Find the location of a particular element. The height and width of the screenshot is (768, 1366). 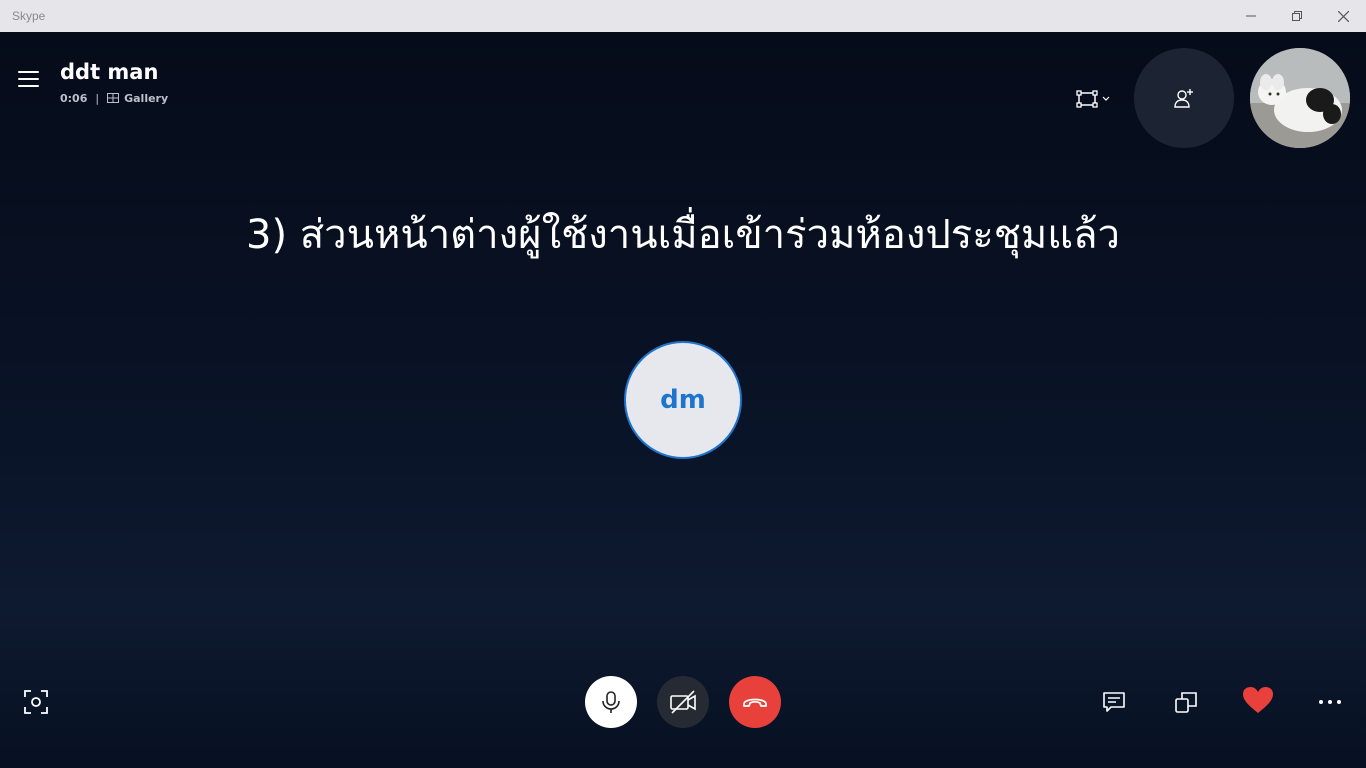

layout-button is located at coordinates (1094, 99).